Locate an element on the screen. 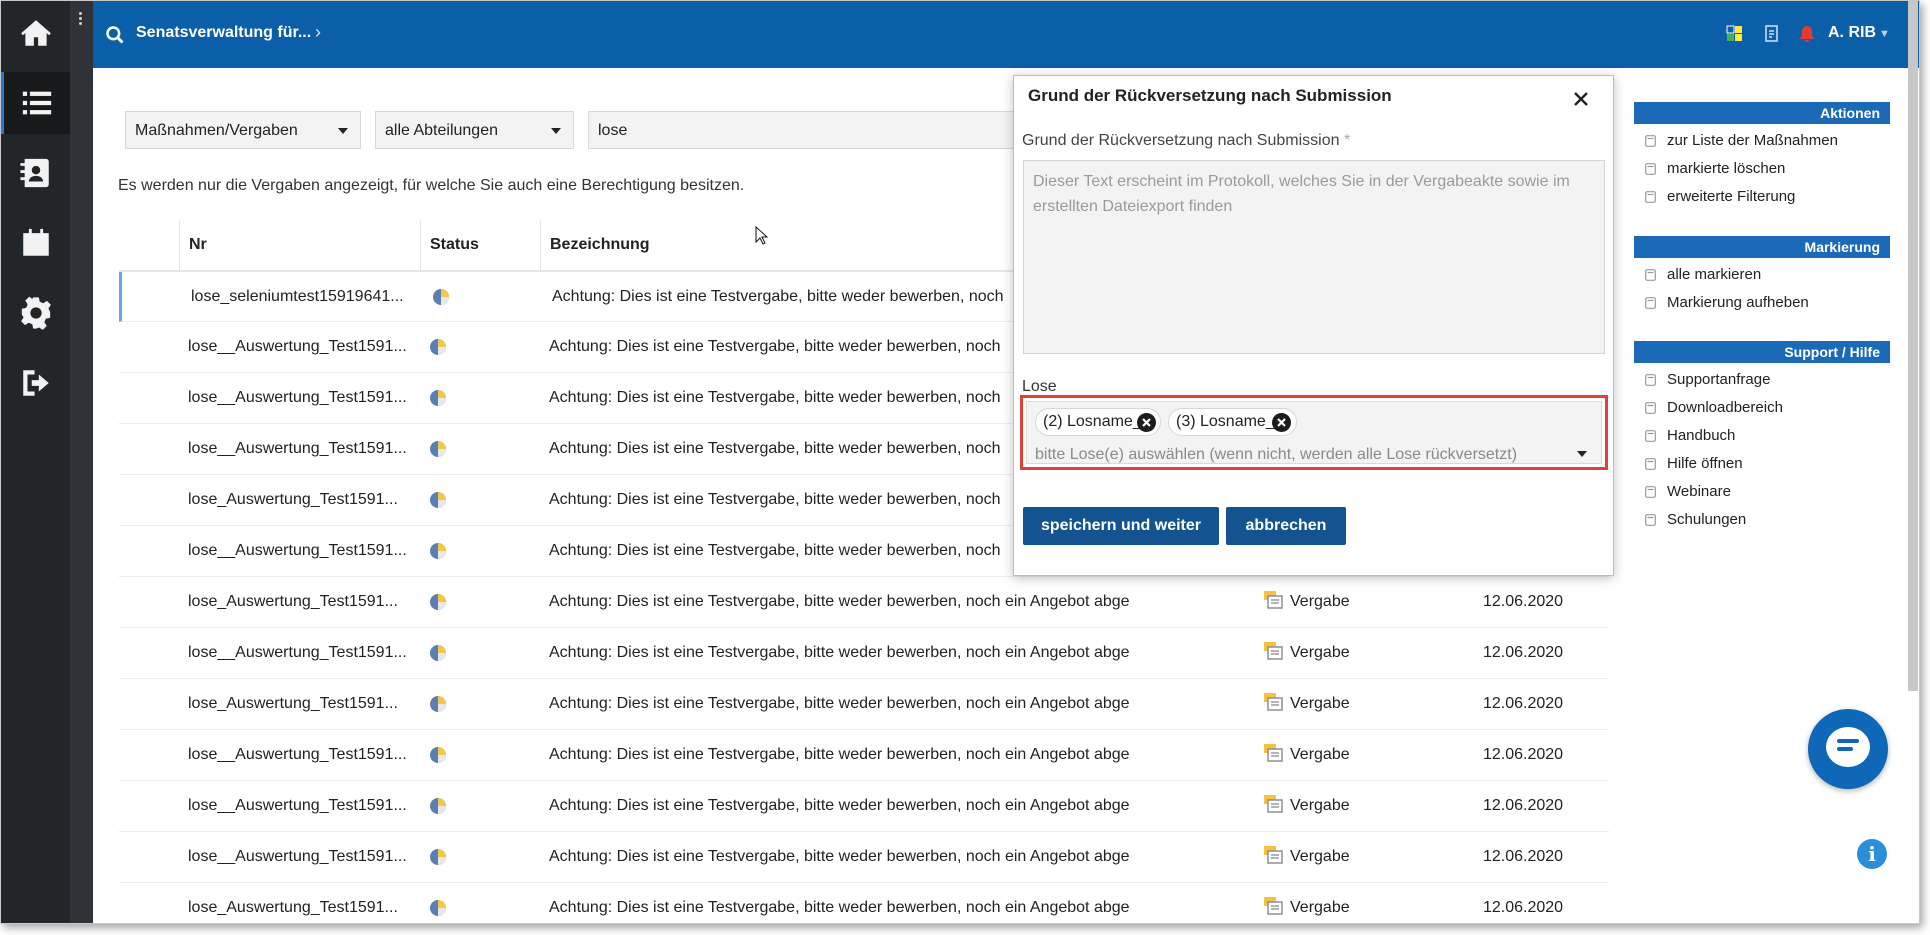 This screenshot has height=935, width=1930. user-menu: A. RIB ▼ is located at coordinates (1859, 33).